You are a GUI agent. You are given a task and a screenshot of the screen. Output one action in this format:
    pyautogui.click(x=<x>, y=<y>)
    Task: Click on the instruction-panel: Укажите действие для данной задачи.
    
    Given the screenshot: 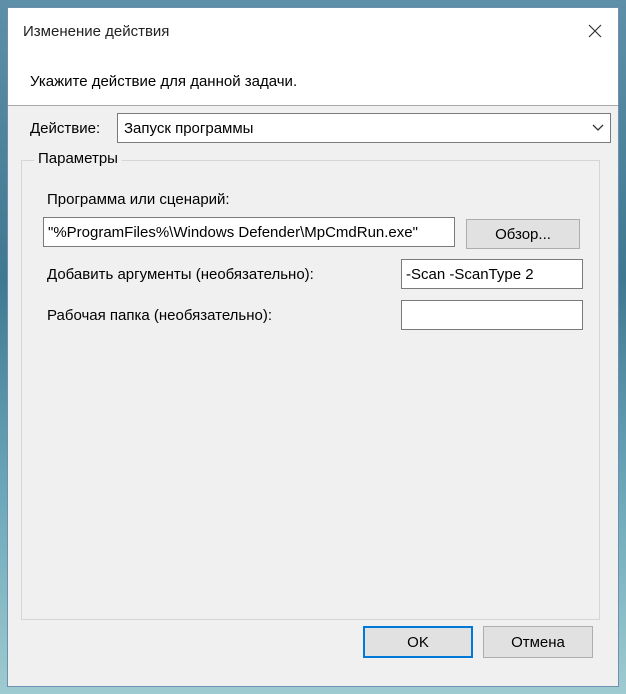 What is the action you would take?
    pyautogui.click(x=313, y=80)
    